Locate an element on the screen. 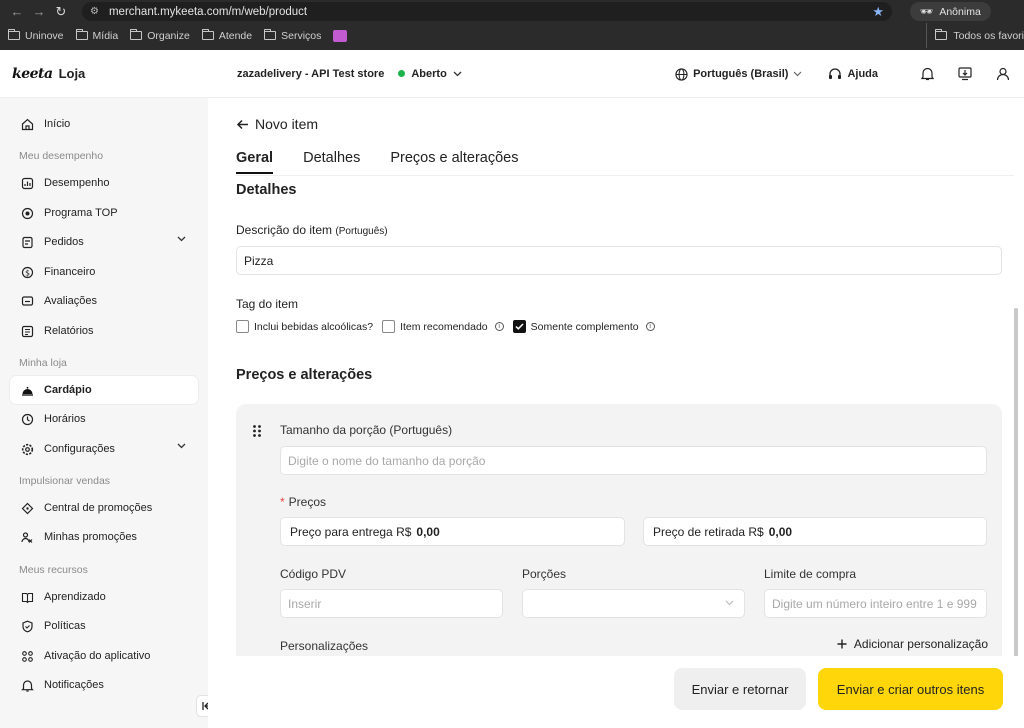  checkbox-box-checked is located at coordinates (519, 326).